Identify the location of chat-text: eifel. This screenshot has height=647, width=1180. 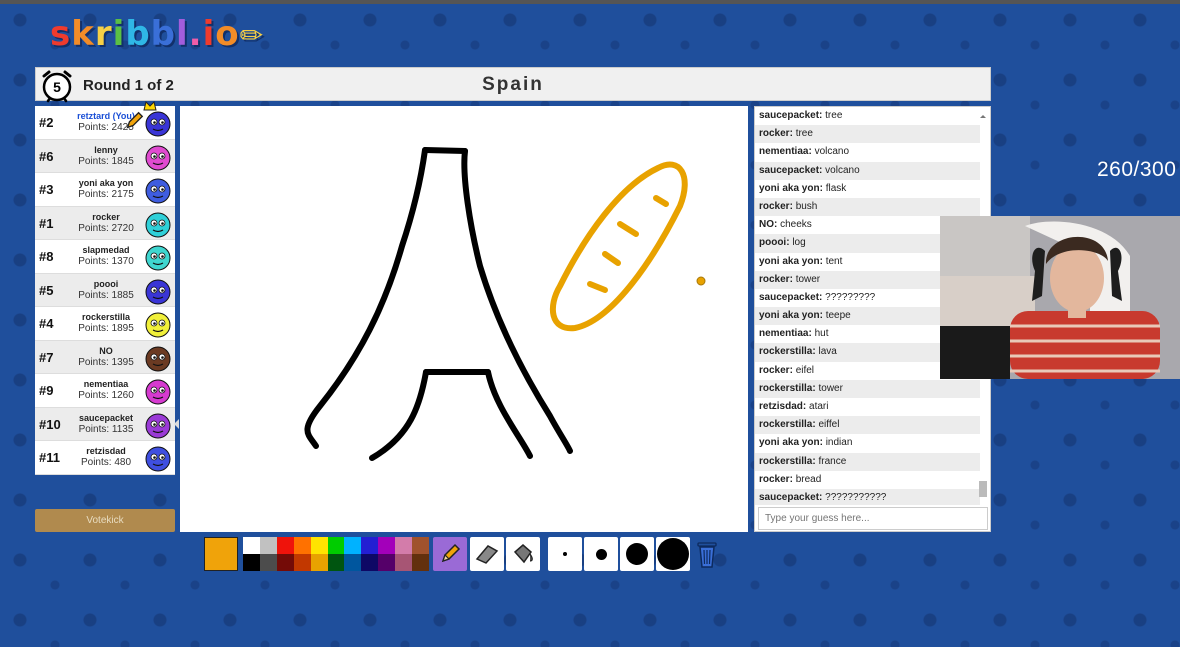
(805, 370).